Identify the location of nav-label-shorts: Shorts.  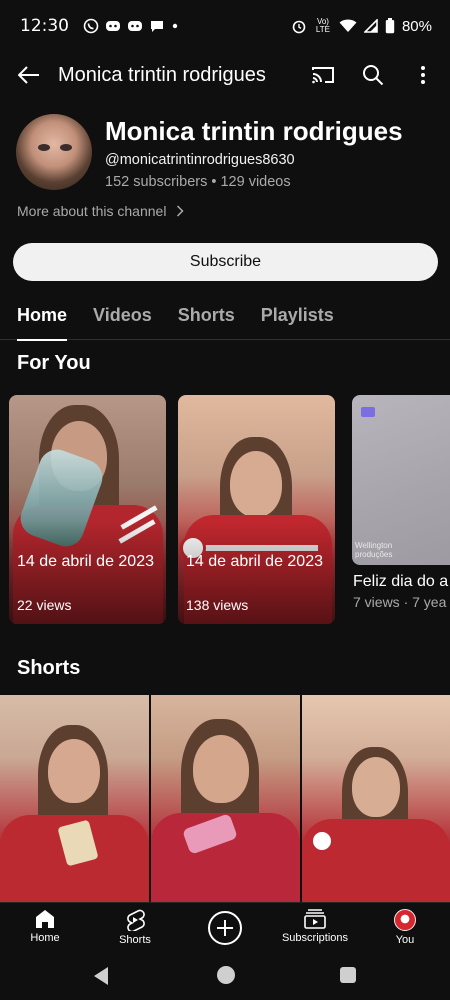
(135, 940).